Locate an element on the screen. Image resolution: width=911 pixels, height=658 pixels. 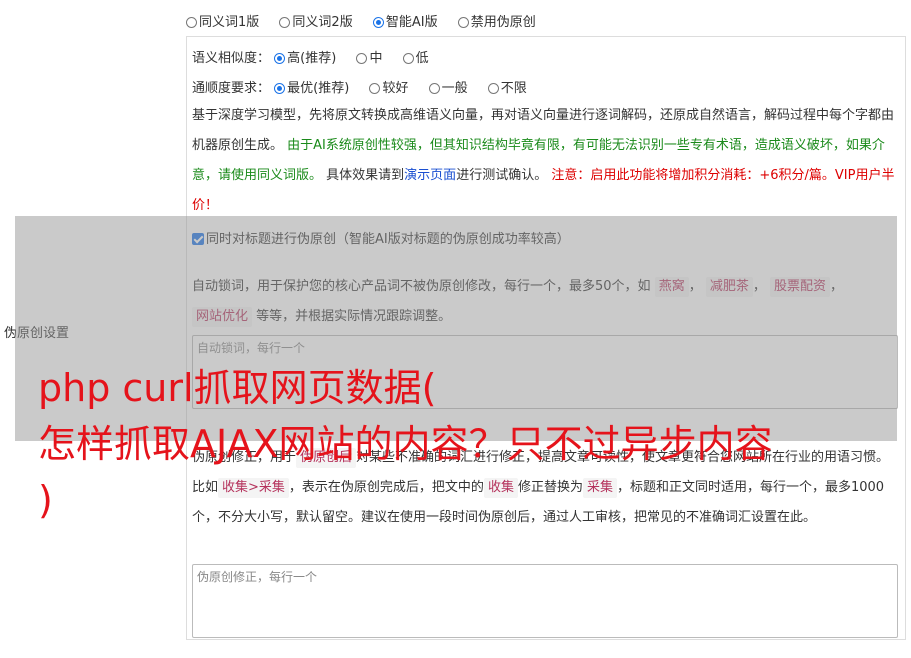
similarity-label: 语义相似度： is located at coordinates (231, 58).